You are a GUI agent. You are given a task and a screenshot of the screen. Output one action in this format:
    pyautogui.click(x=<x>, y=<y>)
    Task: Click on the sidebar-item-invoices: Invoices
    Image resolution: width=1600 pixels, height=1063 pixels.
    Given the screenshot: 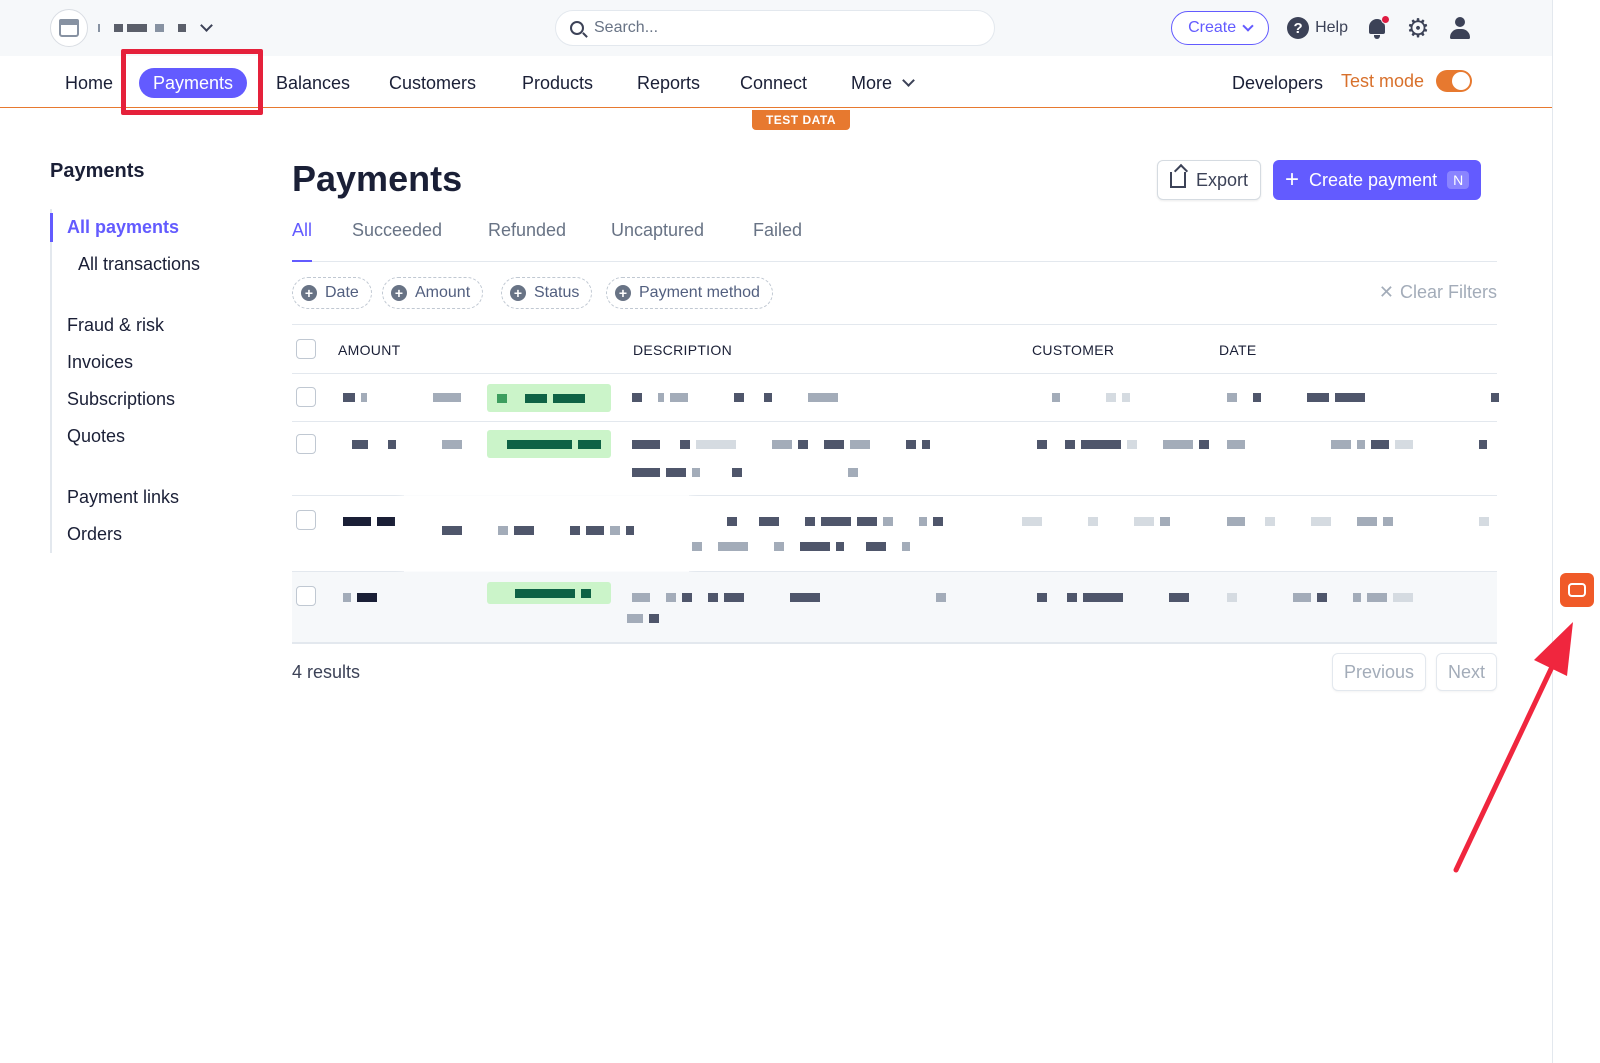 What is the action you would take?
    pyautogui.click(x=158, y=362)
    